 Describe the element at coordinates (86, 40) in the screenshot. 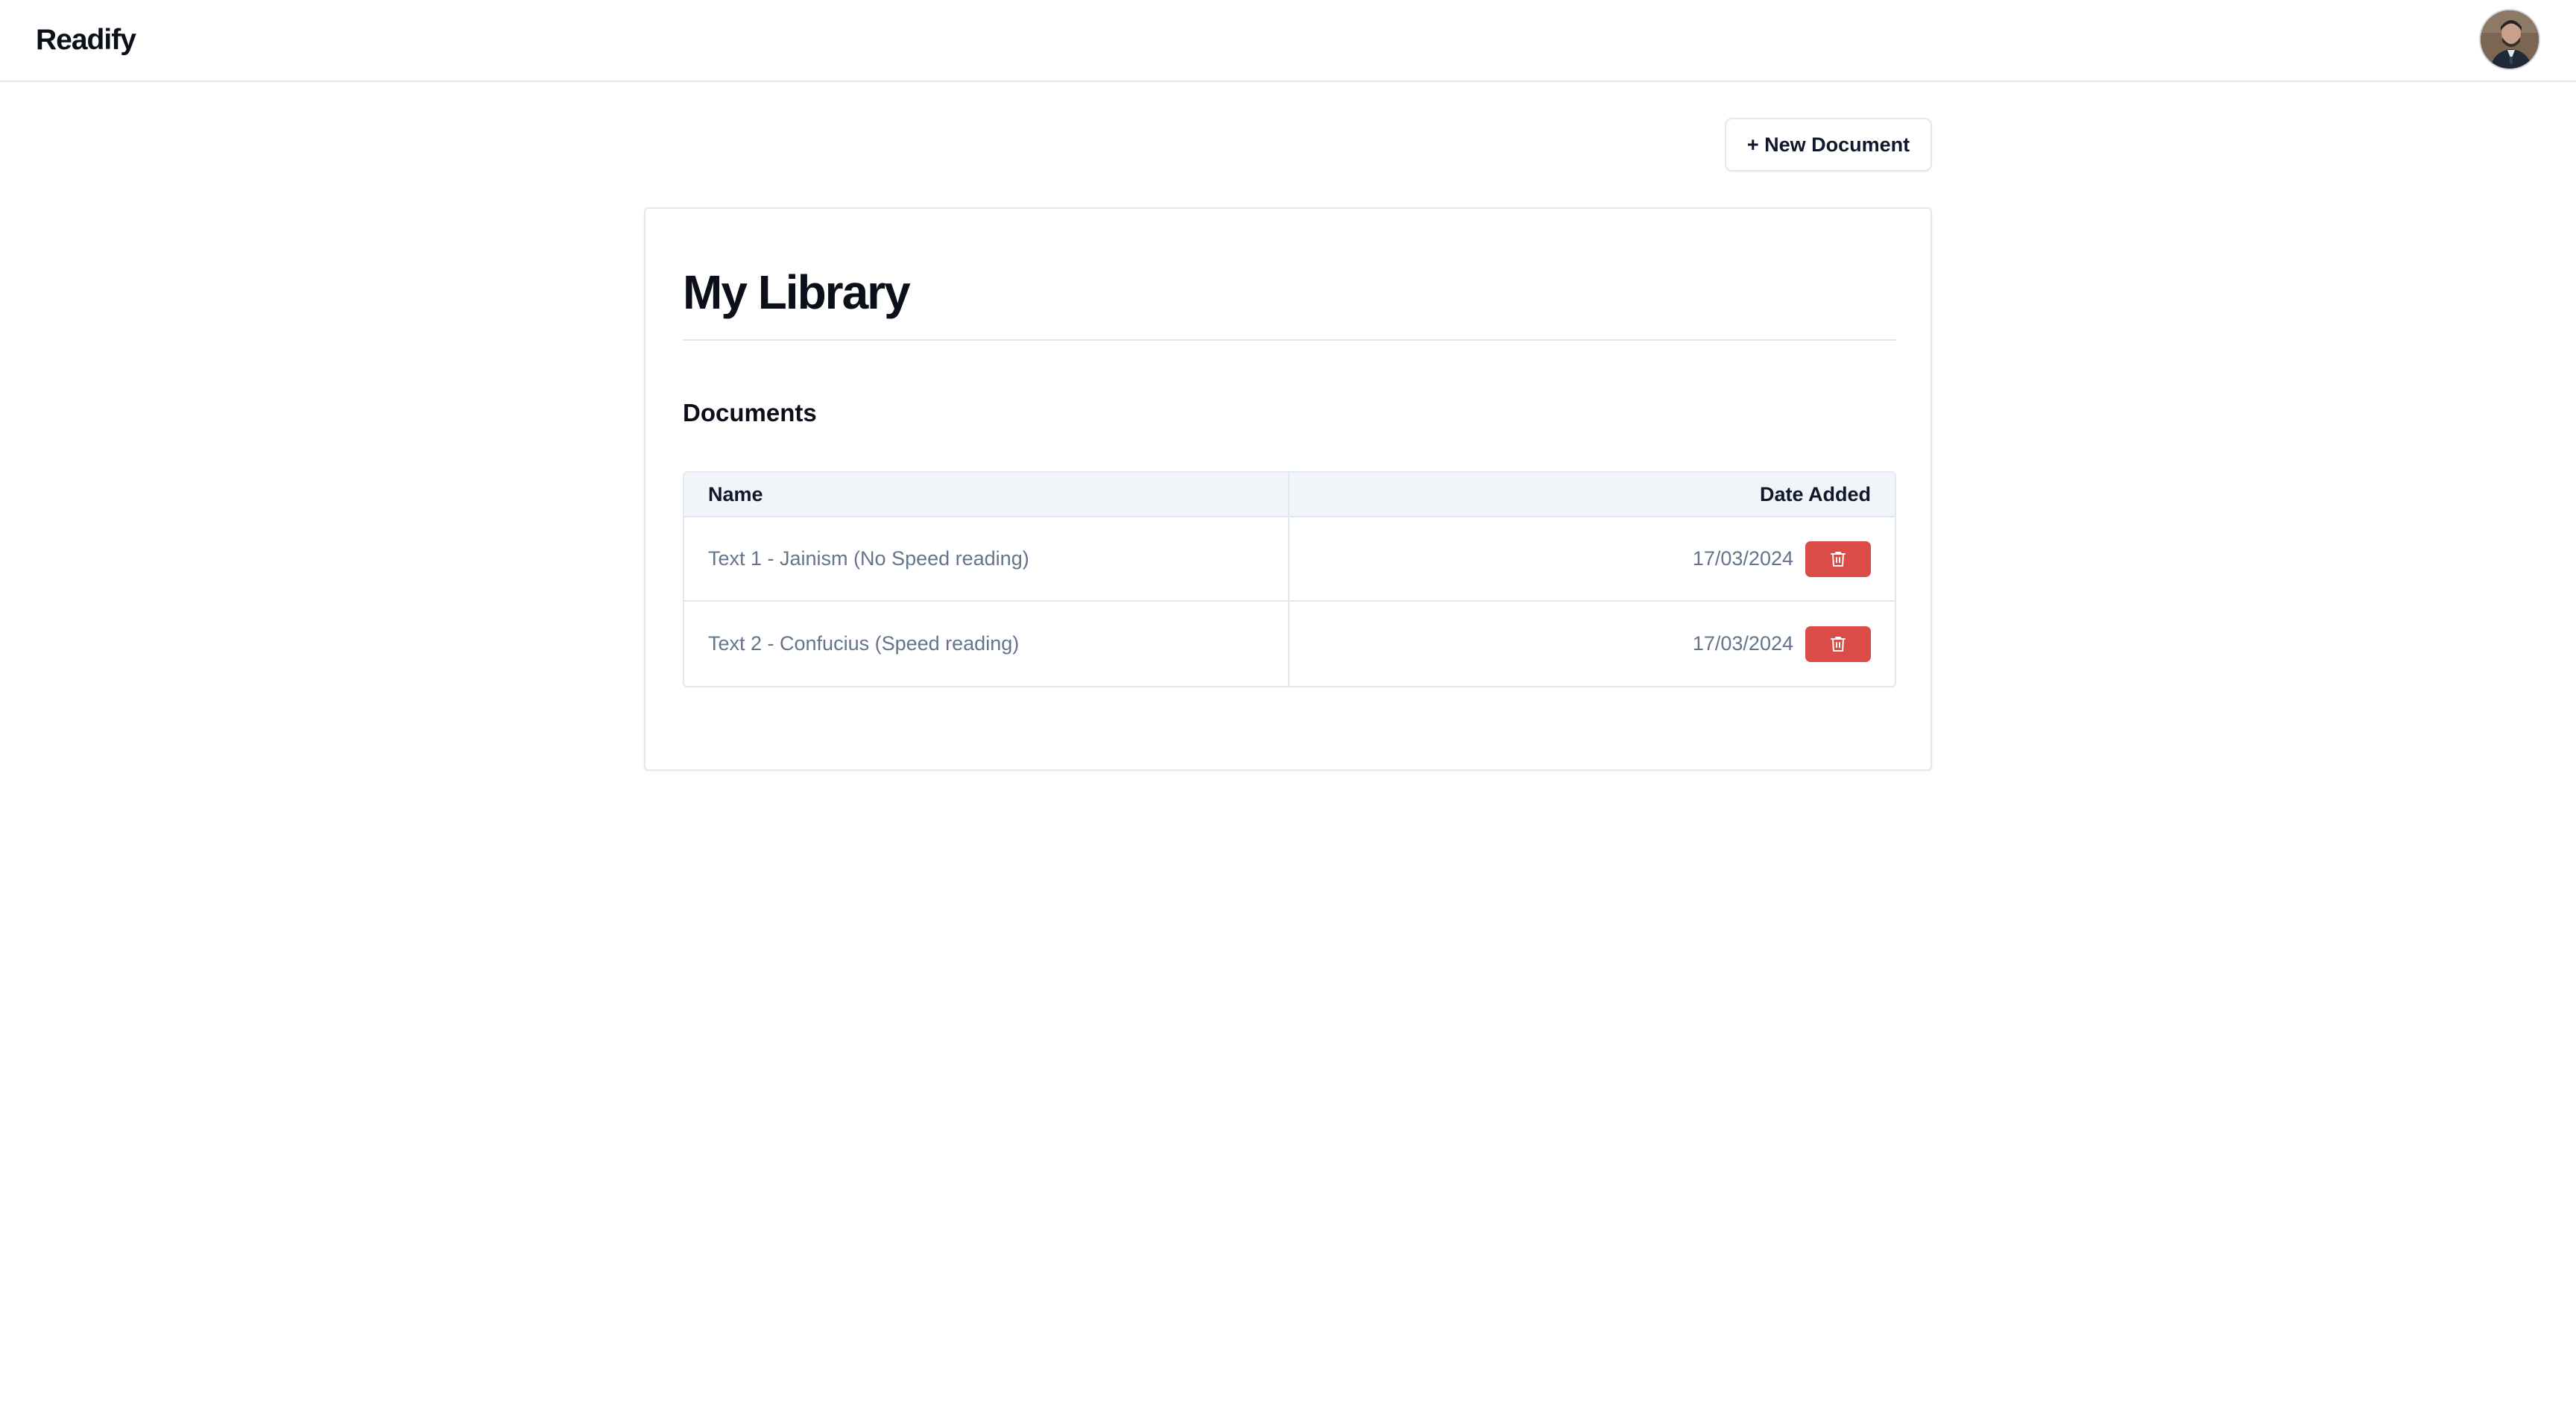

I see `brand-logo: Readify` at that location.